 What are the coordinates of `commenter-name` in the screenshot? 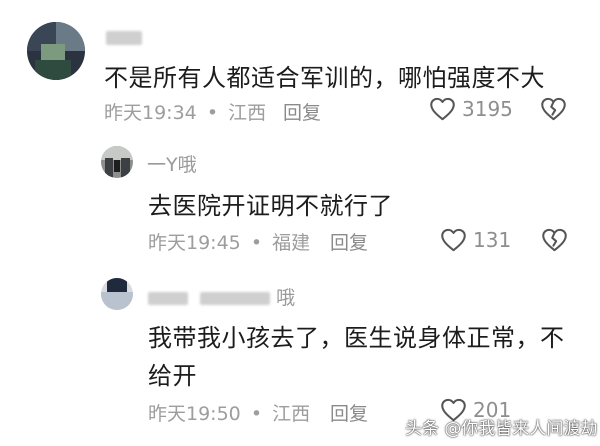 It's located at (124, 37).